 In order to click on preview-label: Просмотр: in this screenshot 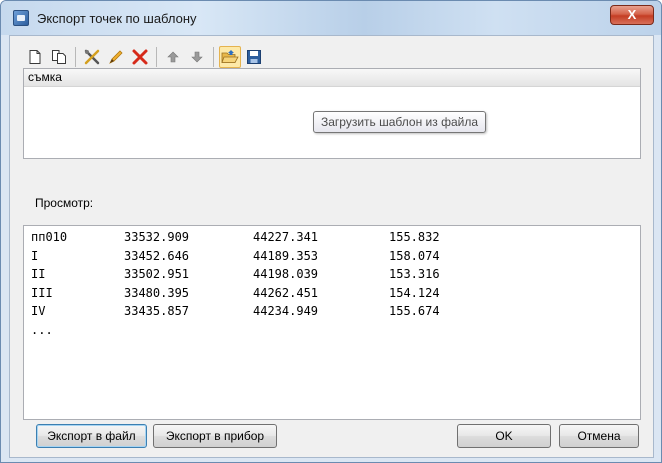, I will do `click(64, 203)`.